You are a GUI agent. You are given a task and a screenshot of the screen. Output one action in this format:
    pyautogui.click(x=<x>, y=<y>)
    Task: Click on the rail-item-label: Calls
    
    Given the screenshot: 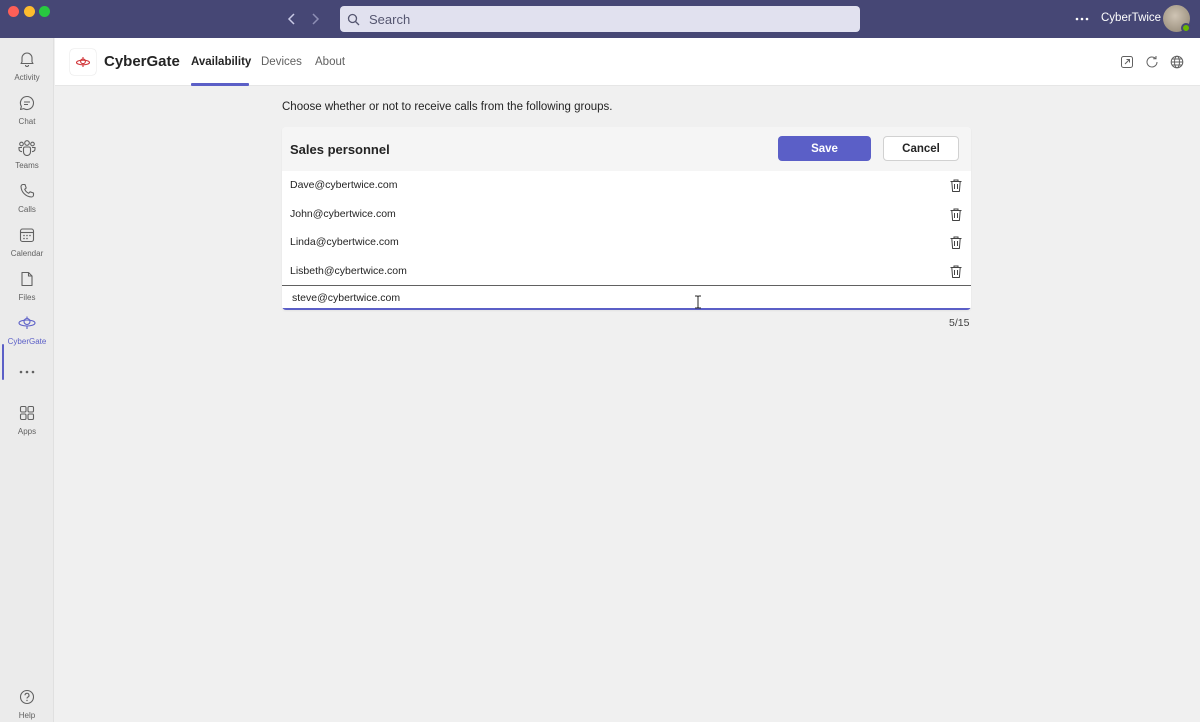 What is the action you would take?
    pyautogui.click(x=27, y=209)
    